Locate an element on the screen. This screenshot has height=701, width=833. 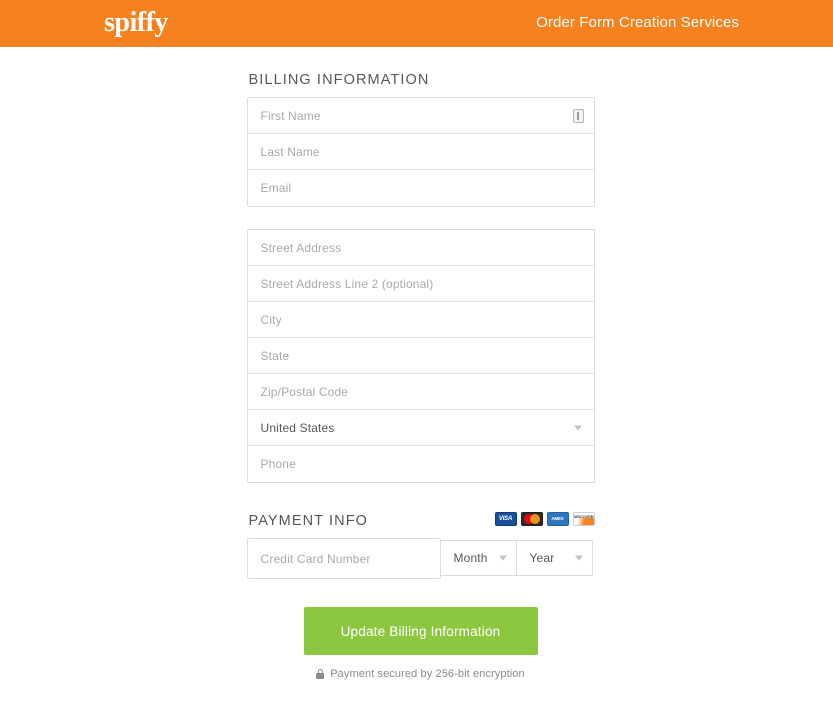
payment-section-title: PAYMENT INFO is located at coordinates (308, 521).